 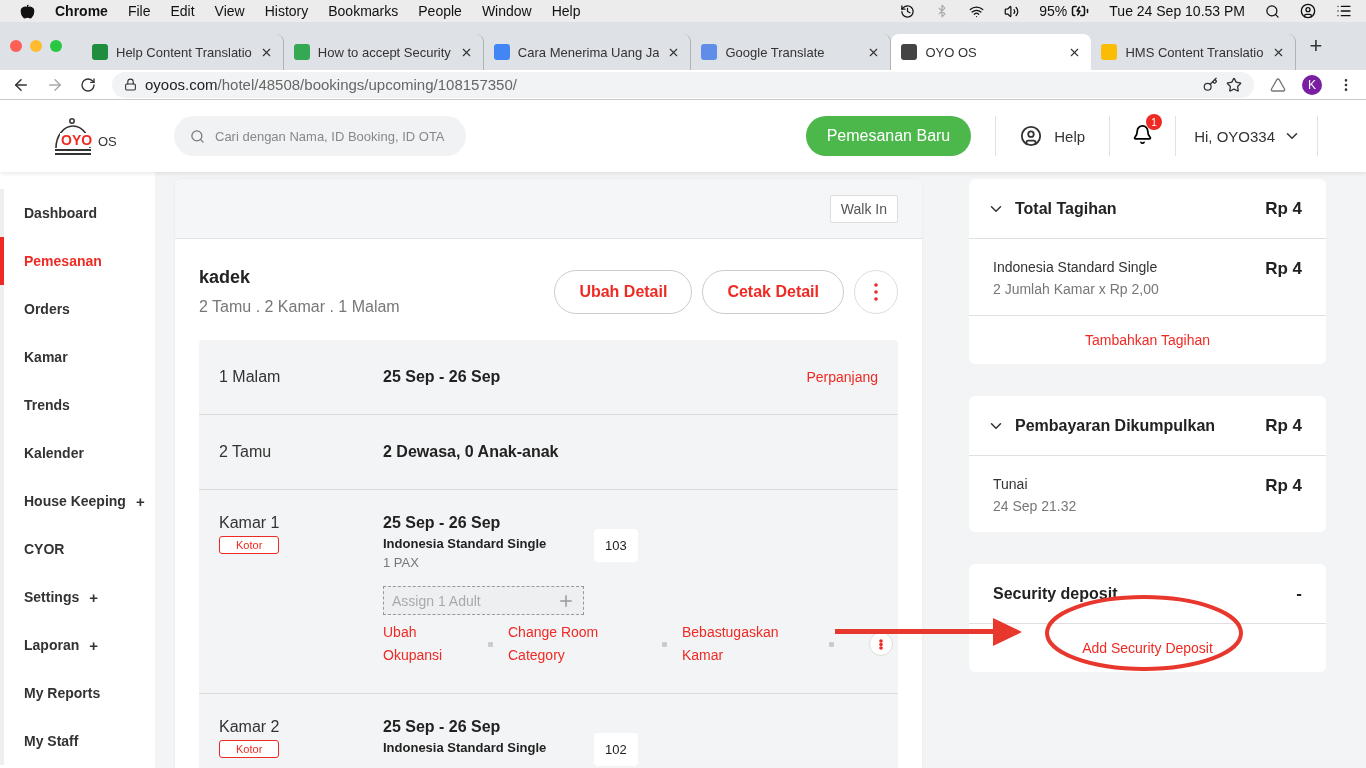 I want to click on sidebar-item: Trends, so click(x=77, y=405).